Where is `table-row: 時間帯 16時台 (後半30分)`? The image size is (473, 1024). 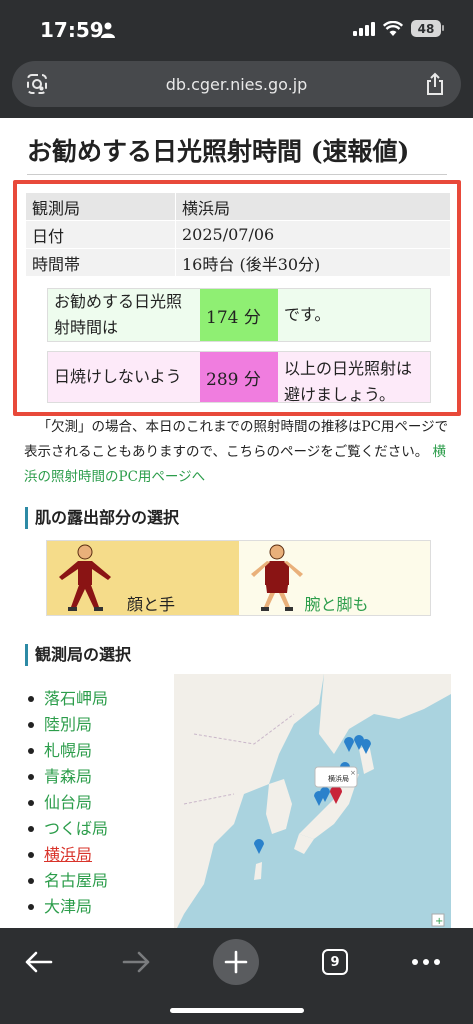 table-row: 時間帯 16時台 (後半30分) is located at coordinates (238, 262).